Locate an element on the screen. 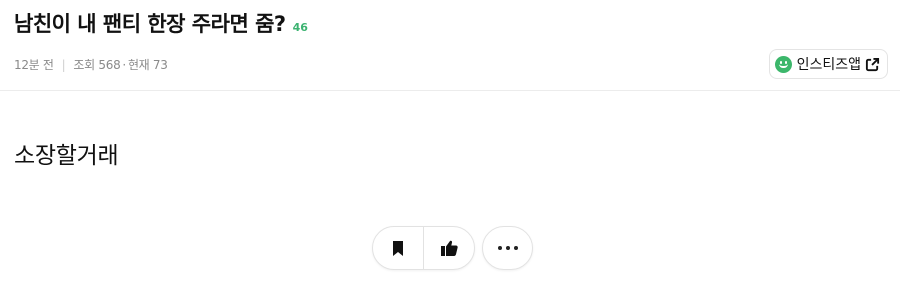 This screenshot has width=900, height=295. post-time: 12분 전 is located at coordinates (34, 65).